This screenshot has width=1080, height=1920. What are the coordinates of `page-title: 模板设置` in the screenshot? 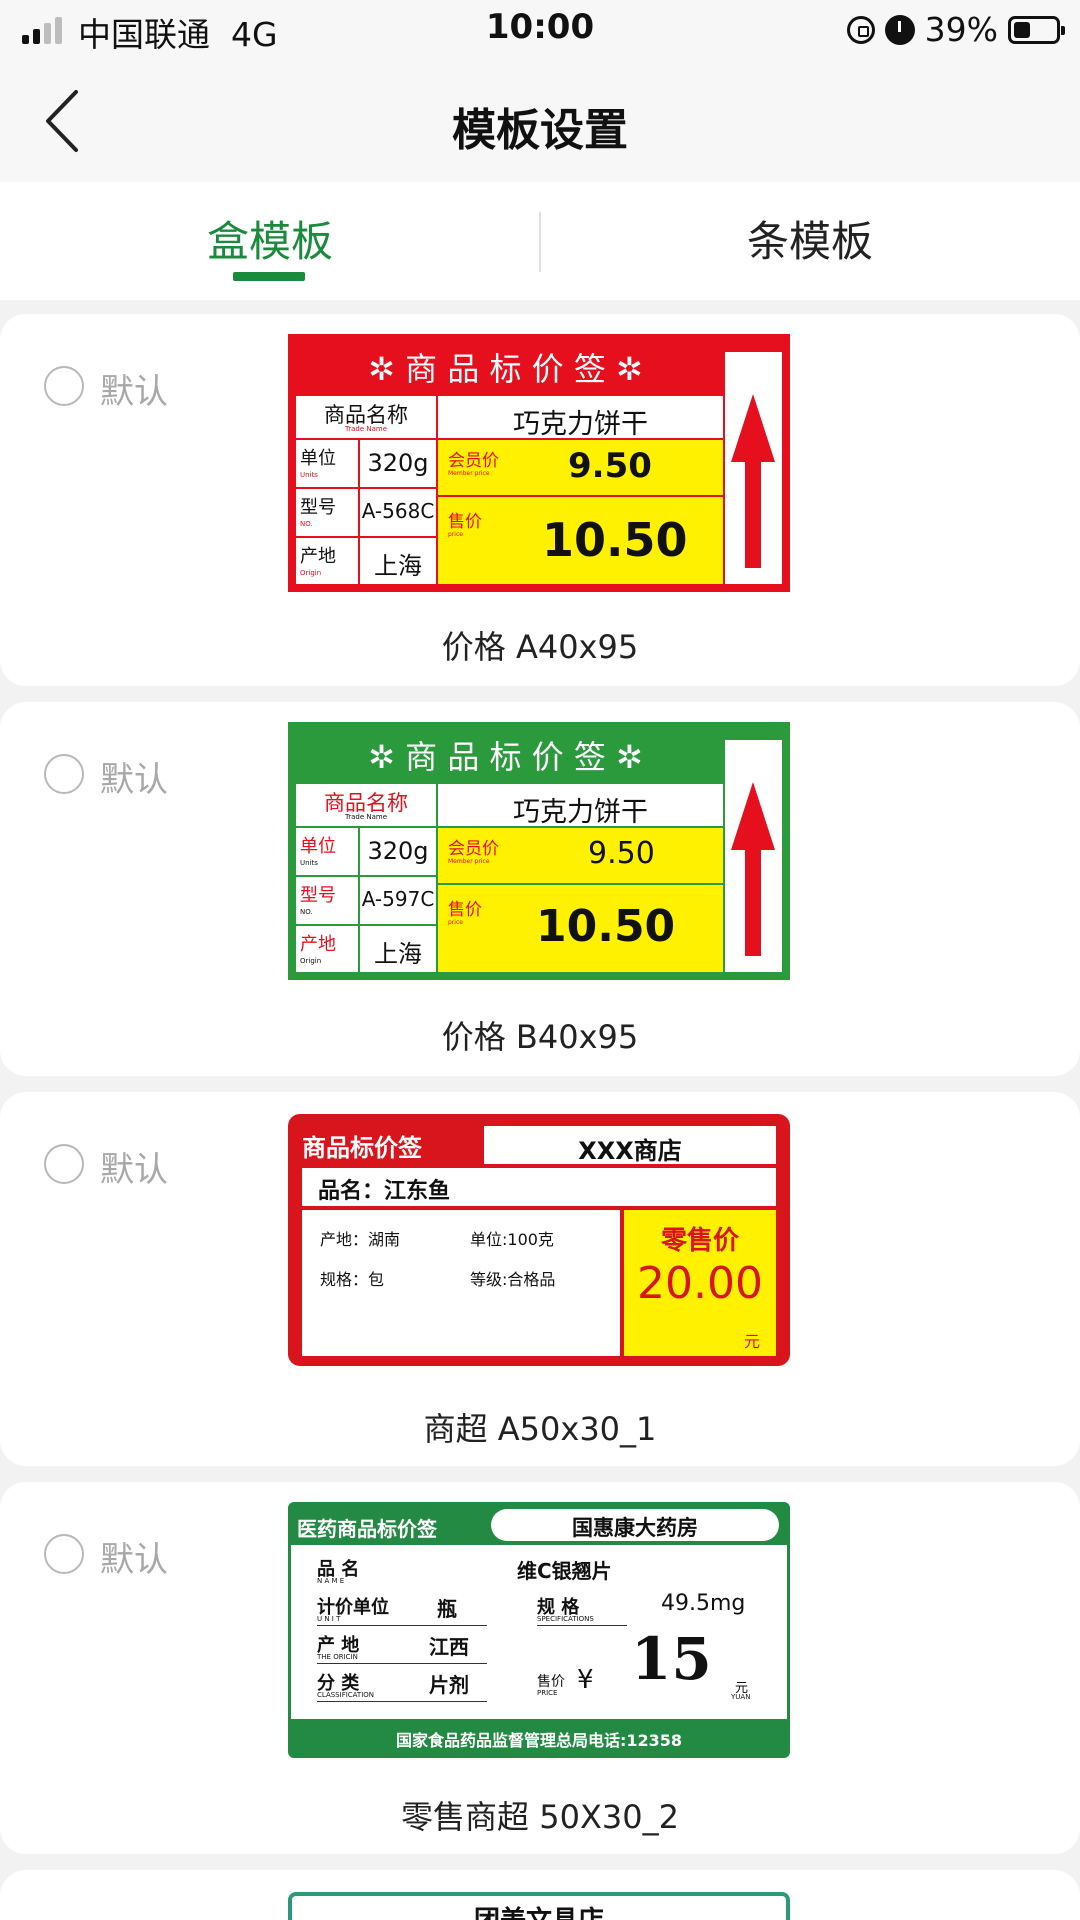 It's located at (540, 130).